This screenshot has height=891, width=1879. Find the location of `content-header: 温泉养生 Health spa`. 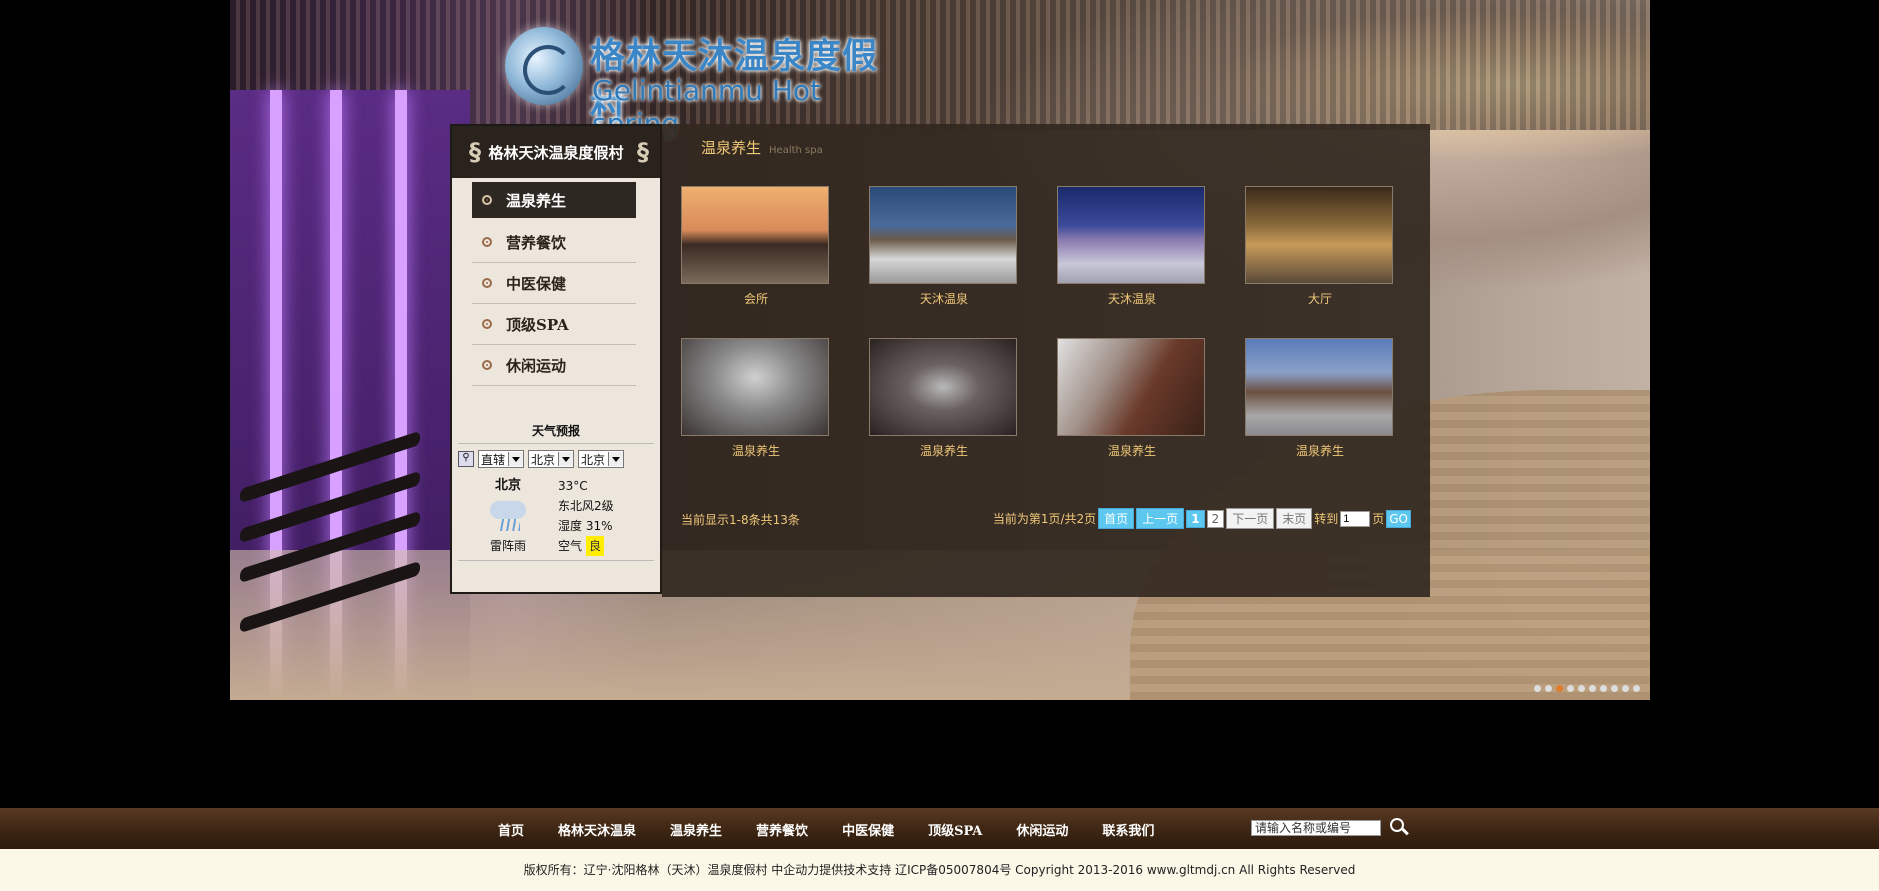

content-header: 温泉养生 Health spa is located at coordinates (762, 147).